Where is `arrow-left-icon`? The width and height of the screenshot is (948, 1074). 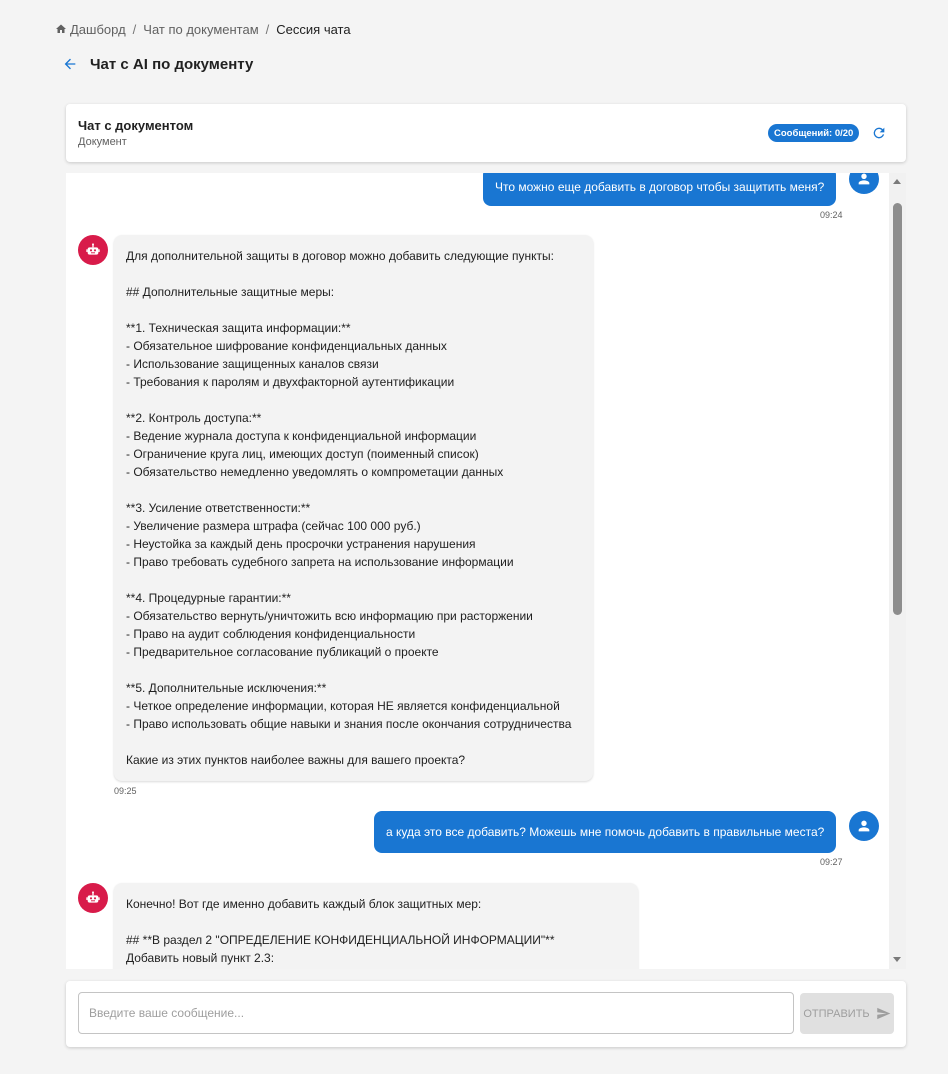 arrow-left-icon is located at coordinates (70, 64).